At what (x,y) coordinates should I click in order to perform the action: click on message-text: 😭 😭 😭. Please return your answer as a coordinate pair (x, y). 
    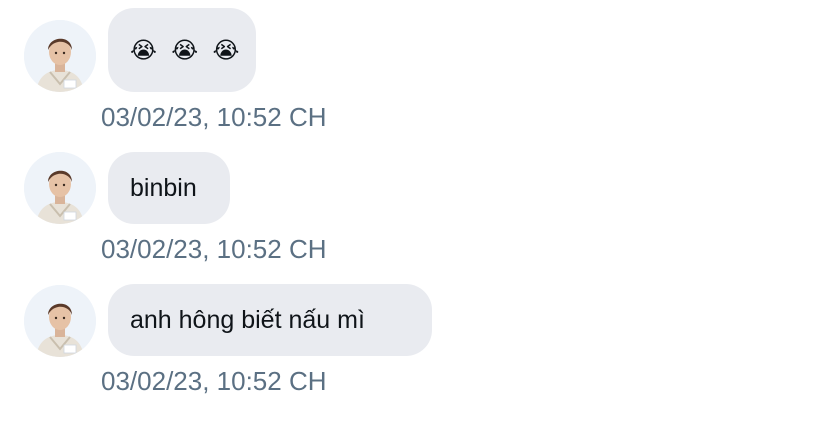
    Looking at the image, I should click on (187, 50).